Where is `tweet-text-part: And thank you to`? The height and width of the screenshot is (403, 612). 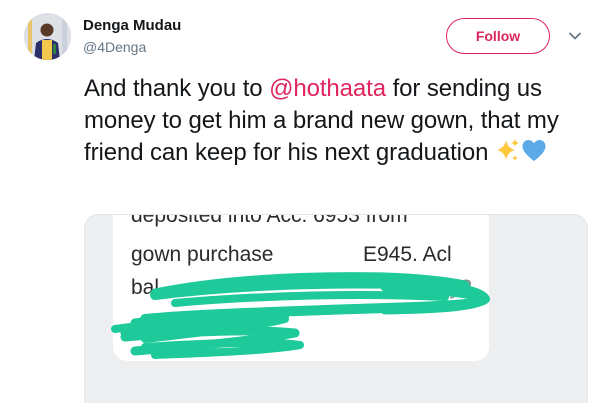
tweet-text-part: And thank you to is located at coordinates (177, 88).